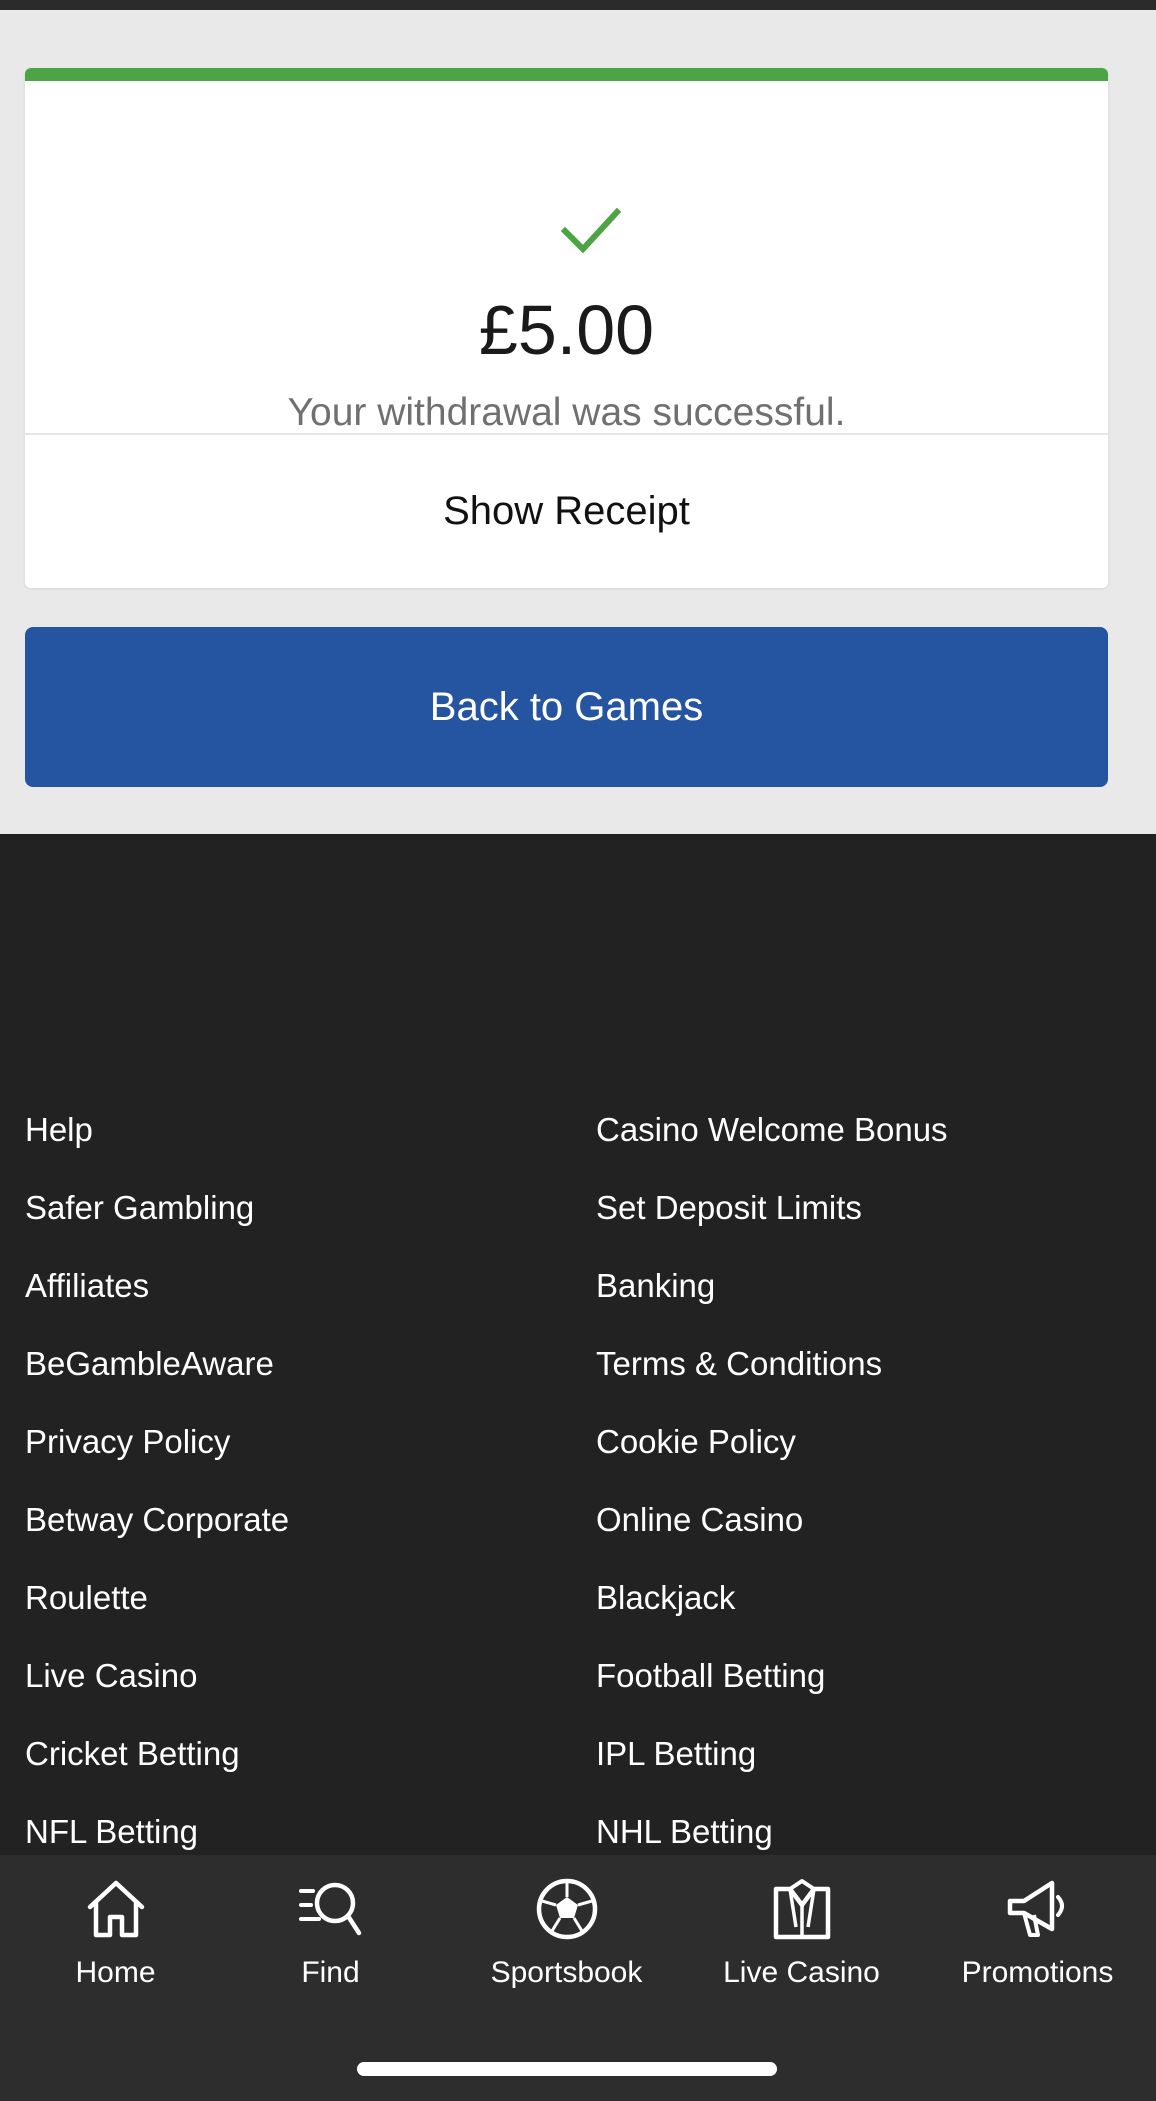  I want to click on footer-link-safer-gambling: Safer Gambling, so click(139, 1208).